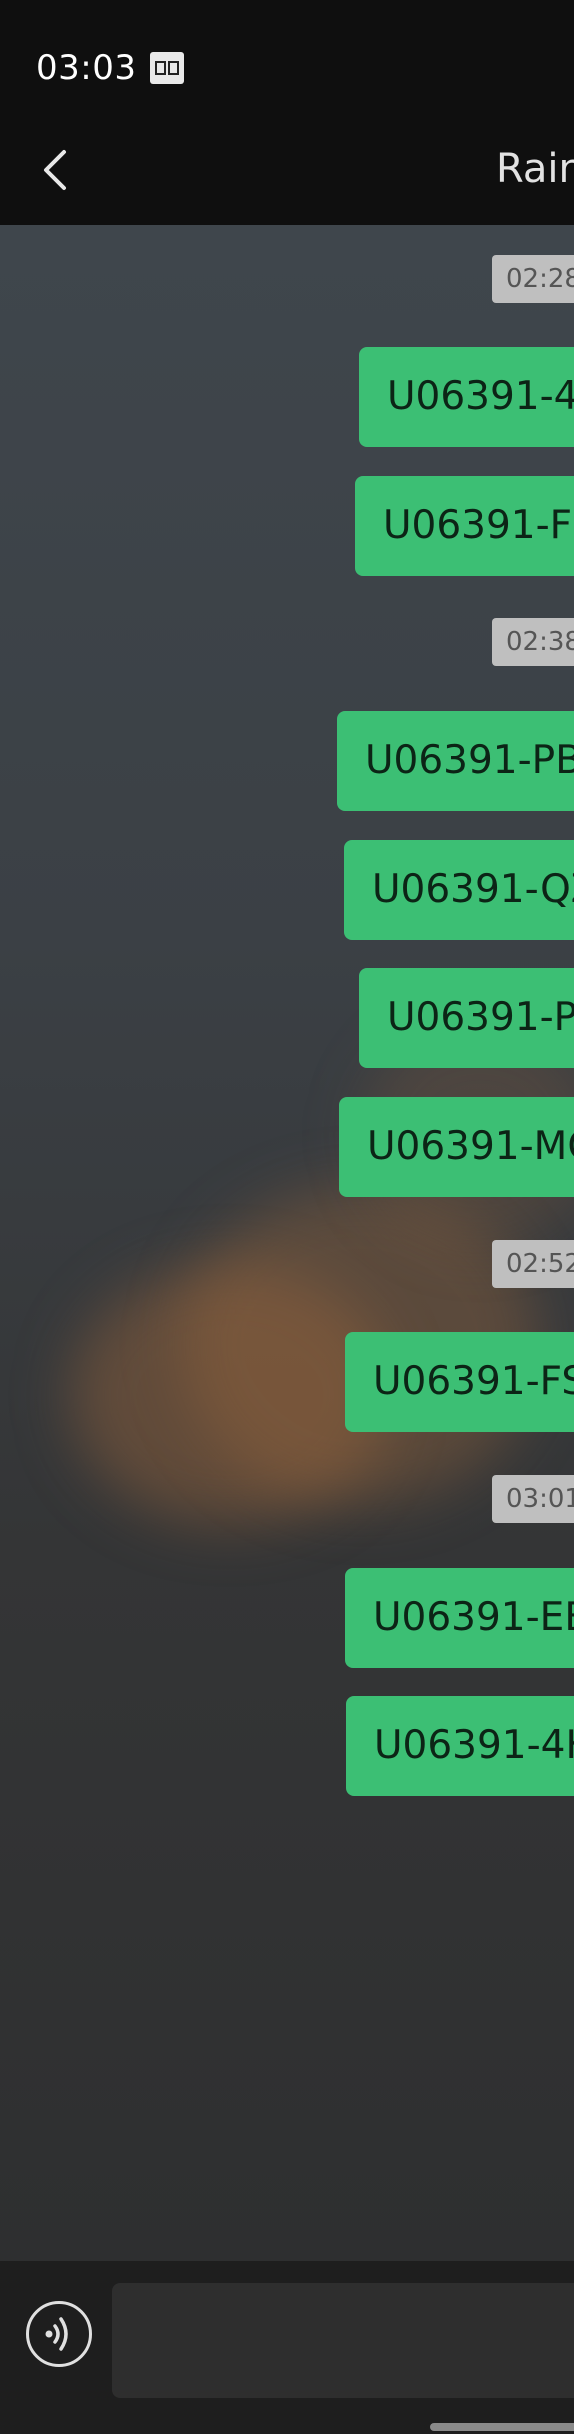 This screenshot has height=2434, width=574. I want to click on back-button, so click(58, 170).